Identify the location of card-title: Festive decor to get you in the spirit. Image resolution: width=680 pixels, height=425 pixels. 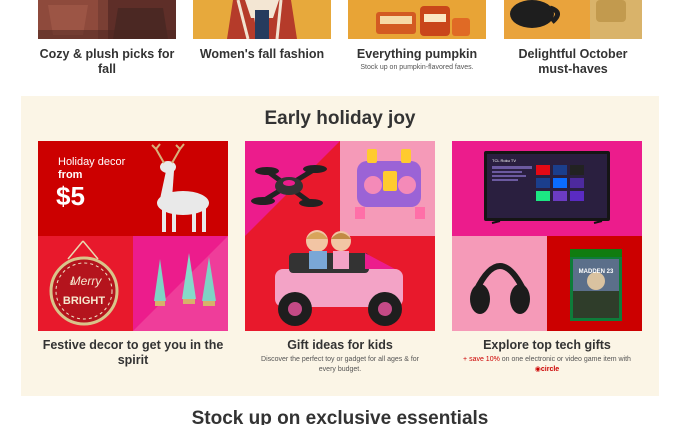
(133, 353).